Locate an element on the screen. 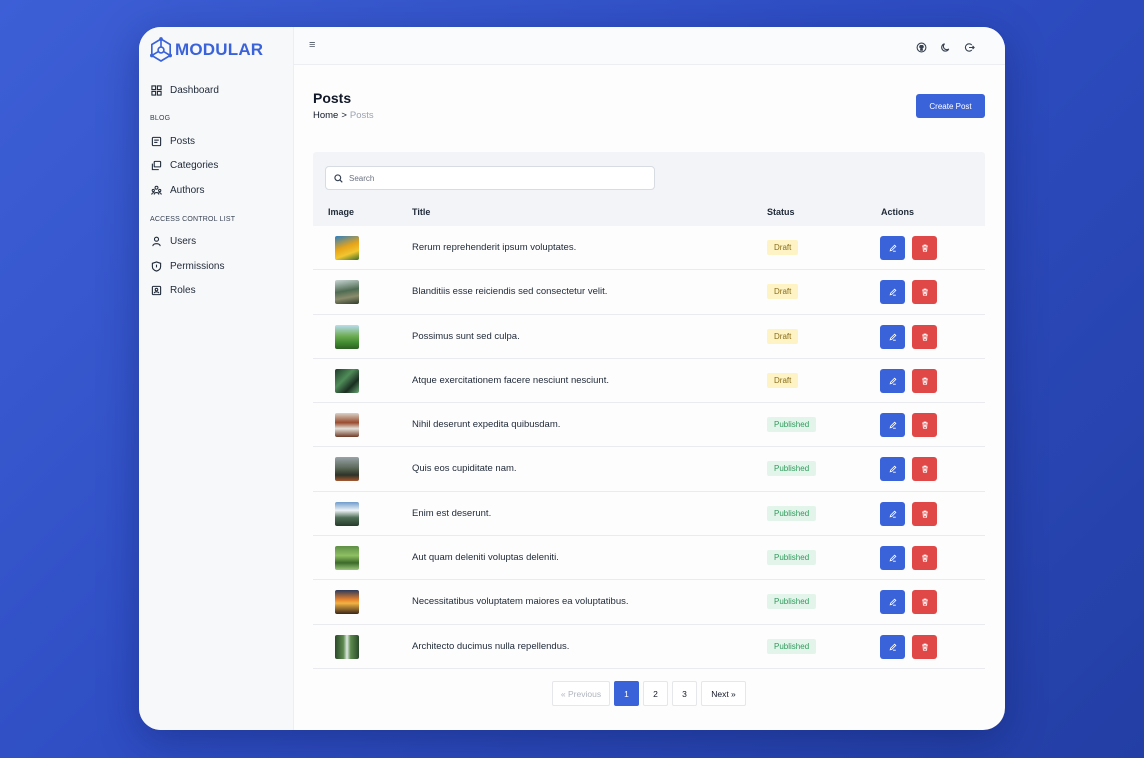  post-title: Aut quam deleniti voluptas deleniti. is located at coordinates (485, 558).